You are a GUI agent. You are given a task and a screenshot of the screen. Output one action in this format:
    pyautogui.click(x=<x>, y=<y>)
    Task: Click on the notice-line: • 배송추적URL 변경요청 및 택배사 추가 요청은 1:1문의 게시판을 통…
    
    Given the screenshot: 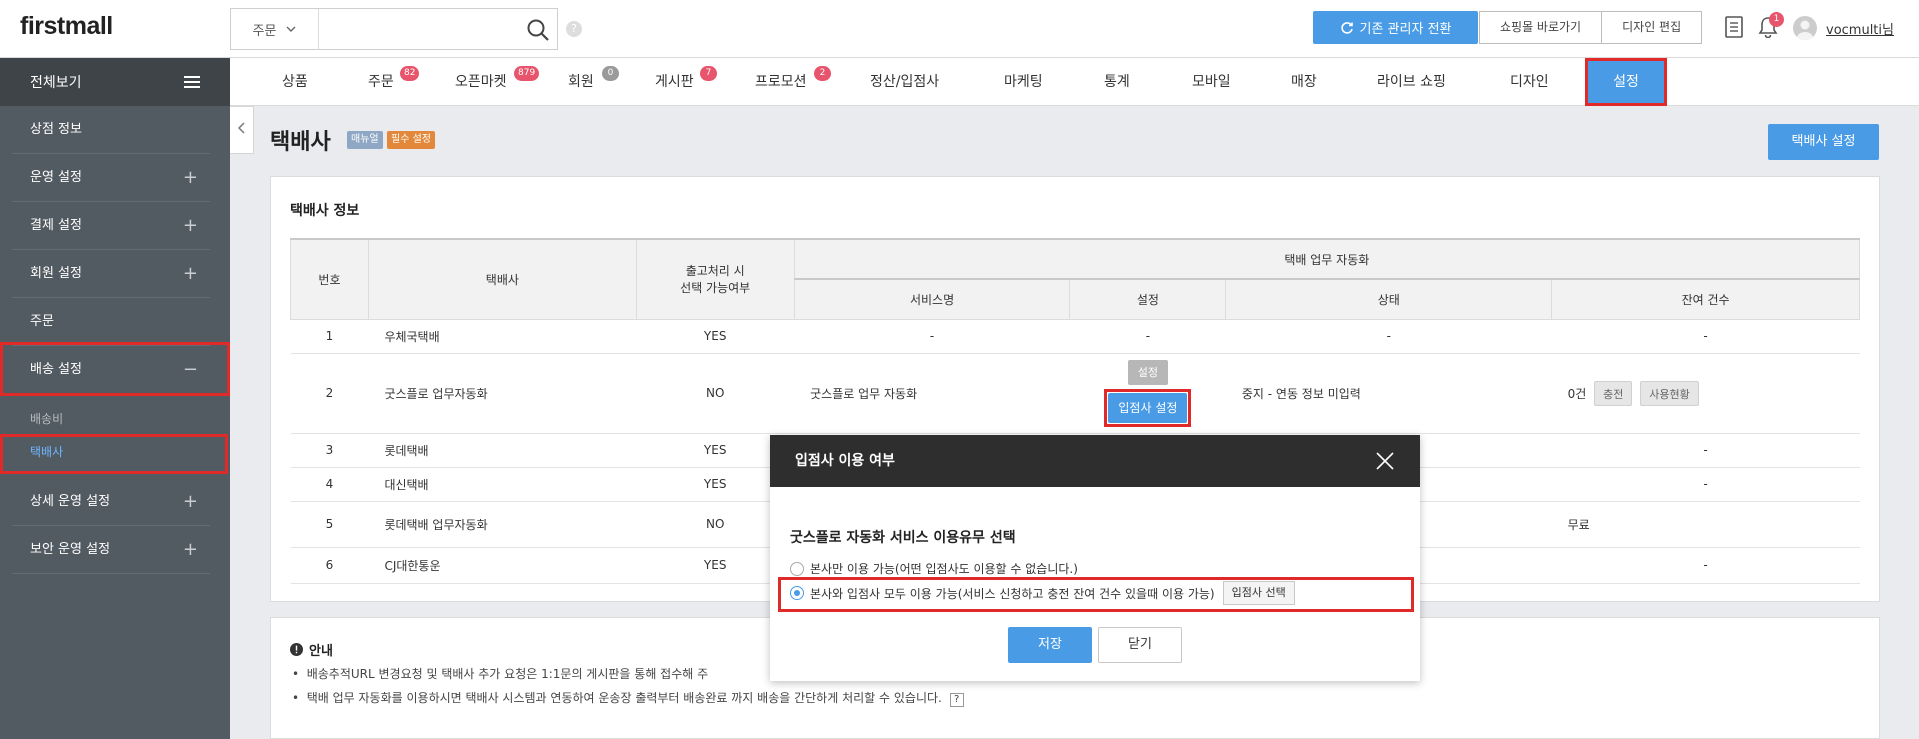 What is the action you would take?
    pyautogui.click(x=500, y=674)
    